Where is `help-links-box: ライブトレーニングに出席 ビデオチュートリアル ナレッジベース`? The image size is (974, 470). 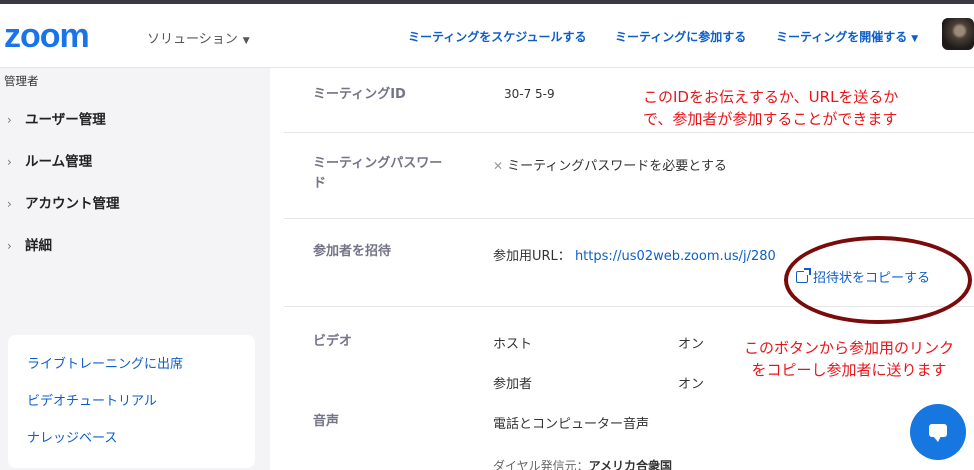 help-links-box: ライブトレーニングに出席 ビデオチュートリアル ナレッジベース is located at coordinates (131, 401).